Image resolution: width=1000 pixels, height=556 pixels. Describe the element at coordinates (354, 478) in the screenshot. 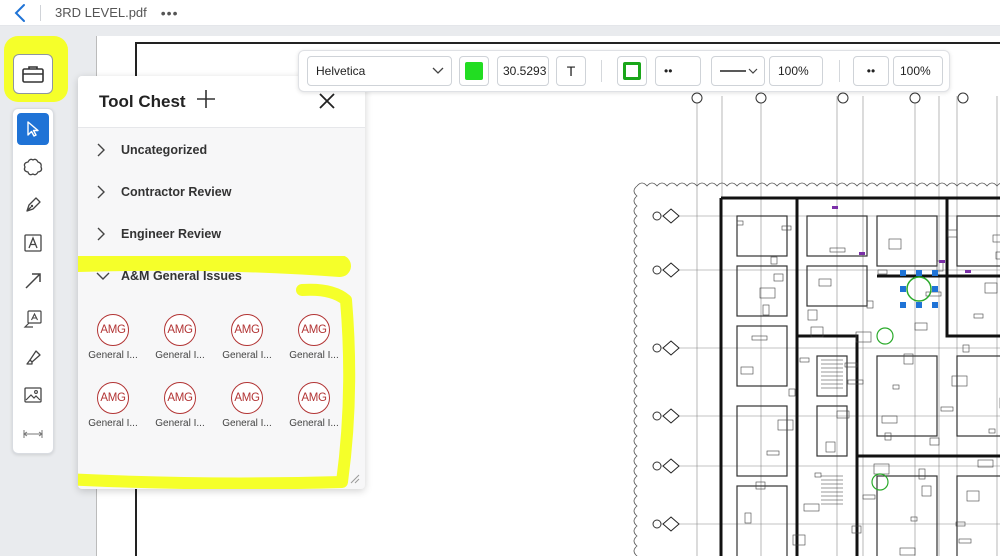

I see `resize-grip-icon` at that location.